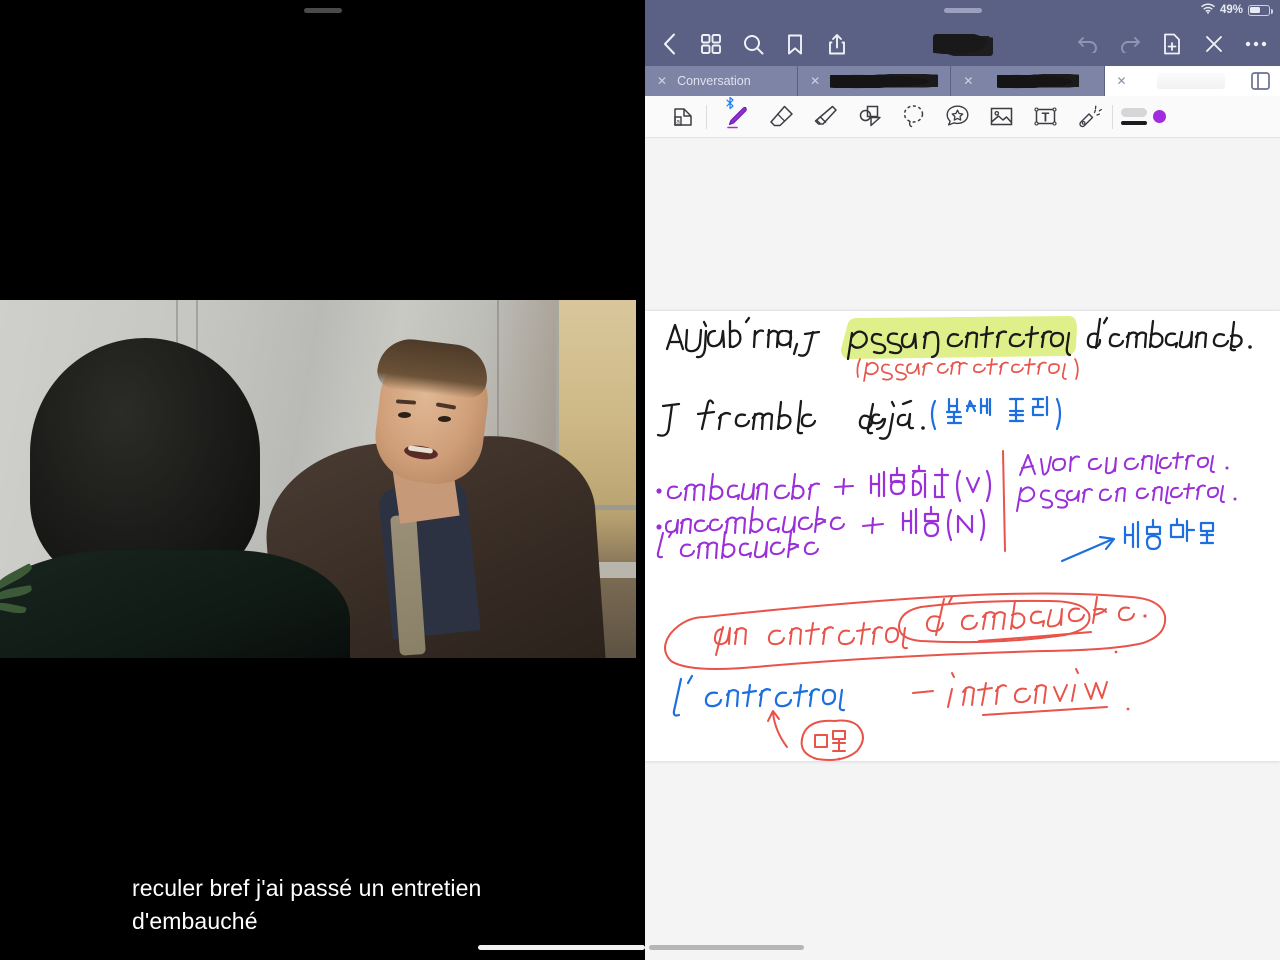 This screenshot has width=1280, height=960. I want to click on close-icon, so click(1214, 44).